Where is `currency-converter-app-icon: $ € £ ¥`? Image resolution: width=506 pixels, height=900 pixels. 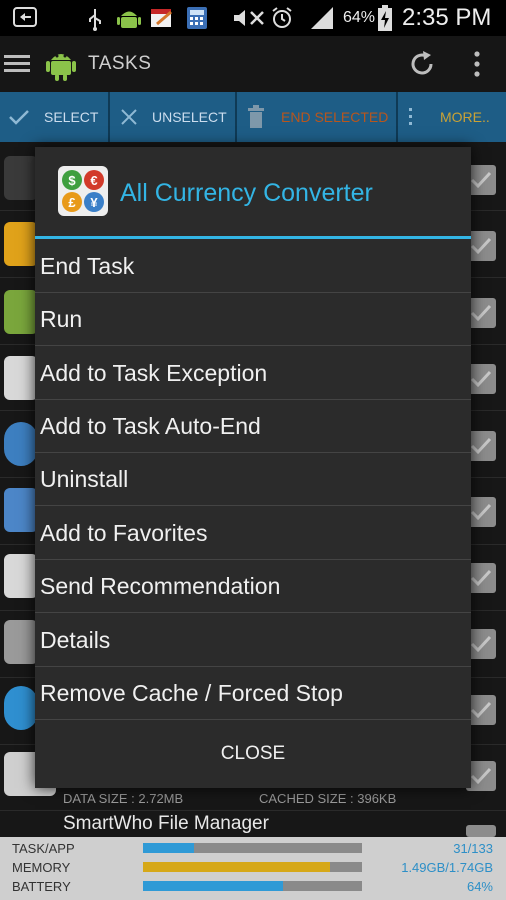 currency-converter-app-icon: $ € £ ¥ is located at coordinates (83, 191).